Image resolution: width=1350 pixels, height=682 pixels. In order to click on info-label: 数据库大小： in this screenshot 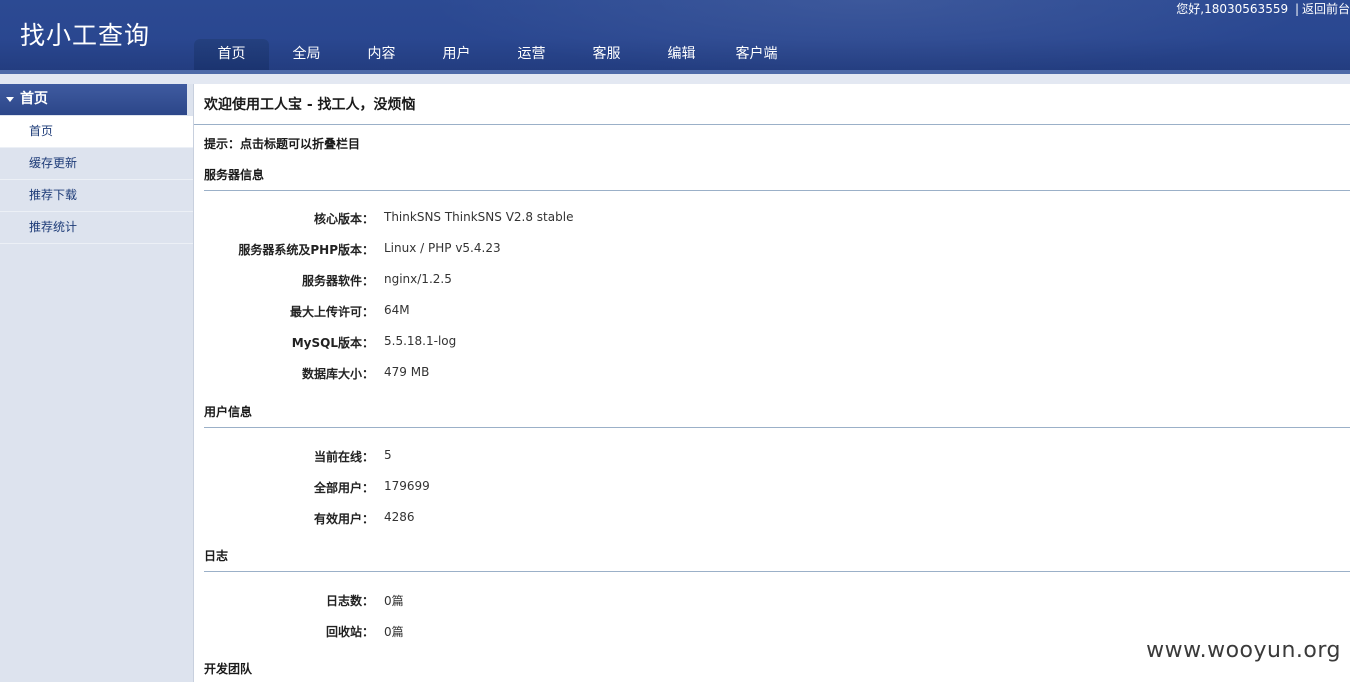, I will do `click(337, 374)`.